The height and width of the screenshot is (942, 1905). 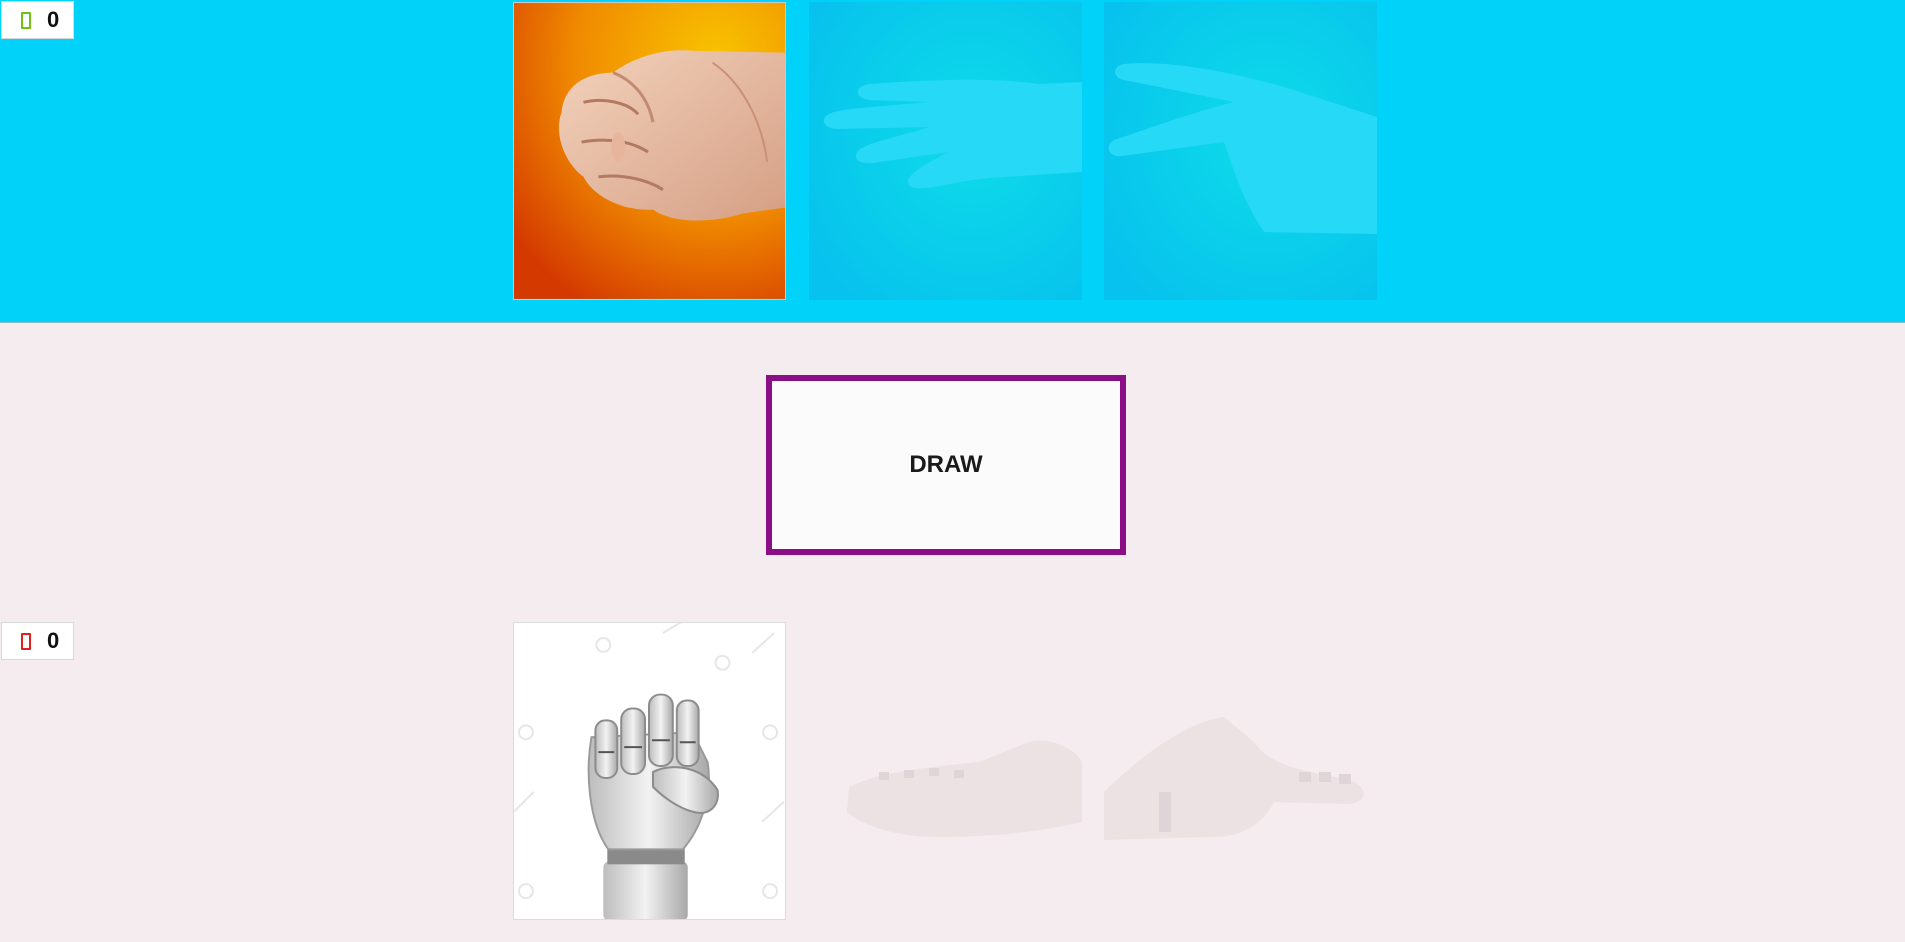 What do you see at coordinates (53, 640) in the screenshot?
I see `computer-score: 0` at bounding box center [53, 640].